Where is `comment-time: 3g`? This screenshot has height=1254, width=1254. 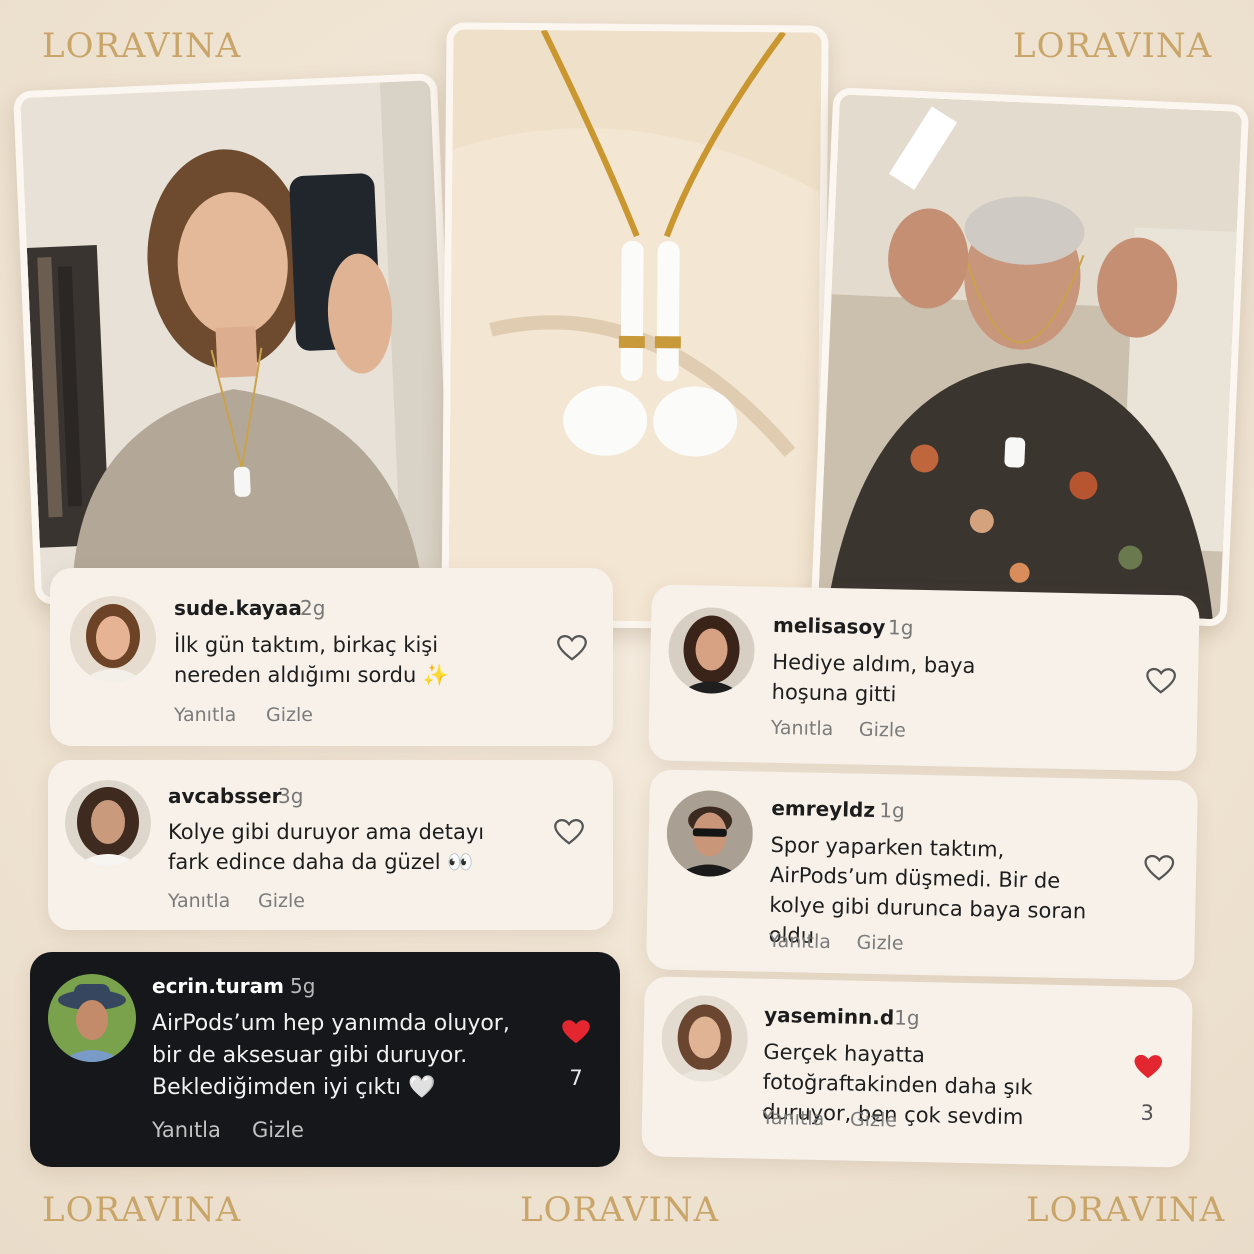 comment-time: 3g is located at coordinates (291, 796).